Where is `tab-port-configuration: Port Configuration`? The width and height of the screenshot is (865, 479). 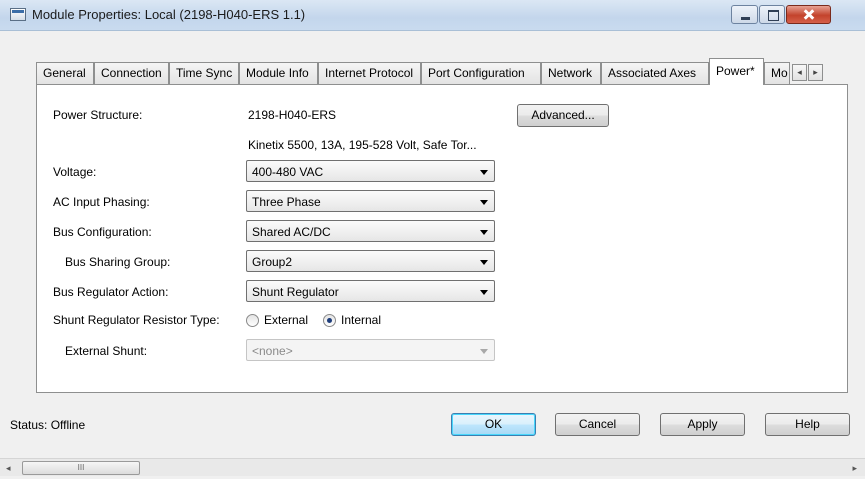
tab-port-configuration: Port Configuration is located at coordinates (481, 73).